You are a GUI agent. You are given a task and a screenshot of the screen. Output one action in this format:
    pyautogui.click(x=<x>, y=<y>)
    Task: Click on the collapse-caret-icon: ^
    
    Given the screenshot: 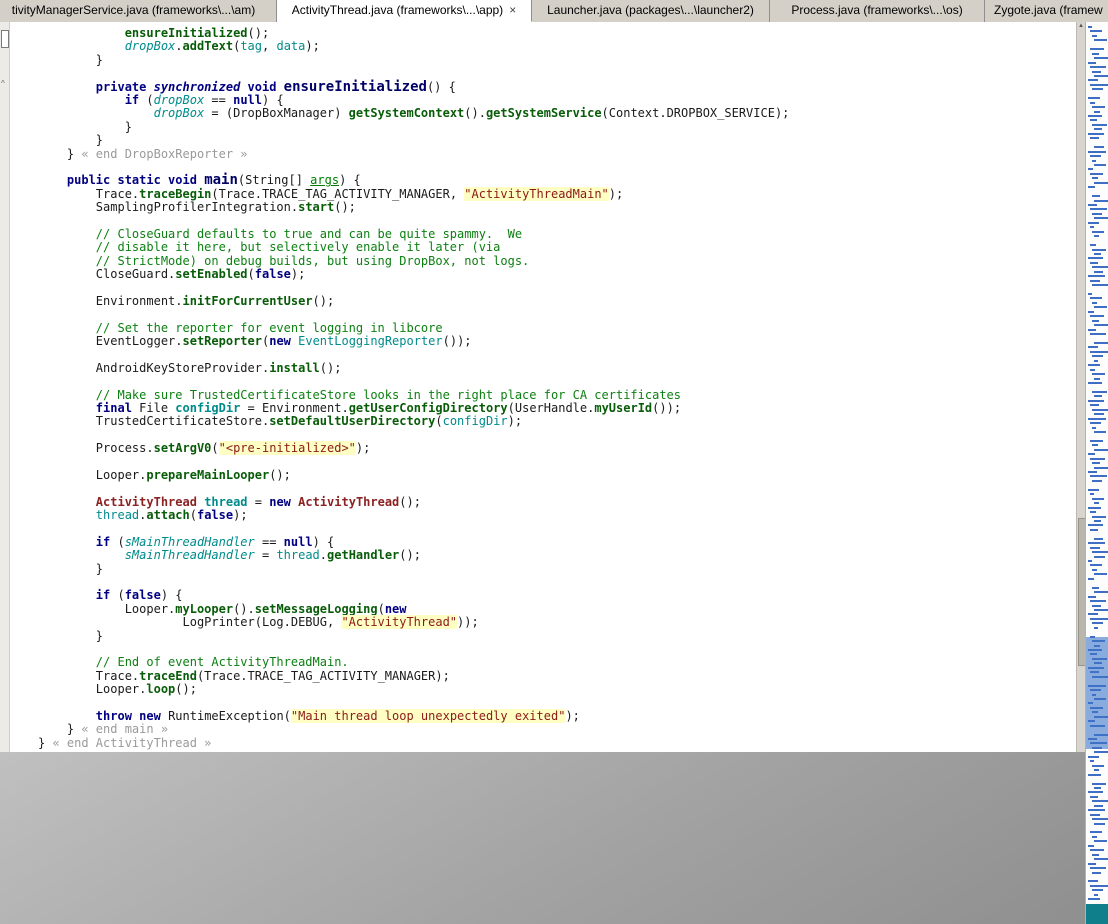 What is the action you would take?
    pyautogui.click(x=3, y=84)
    